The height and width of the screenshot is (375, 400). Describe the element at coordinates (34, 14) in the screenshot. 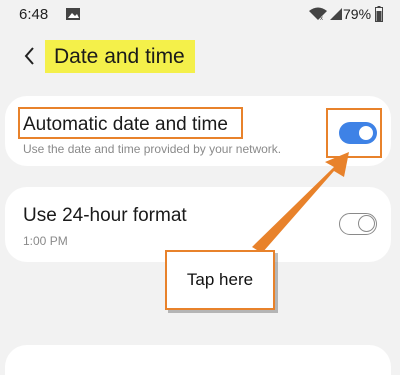

I see `status-time: 6:48` at that location.